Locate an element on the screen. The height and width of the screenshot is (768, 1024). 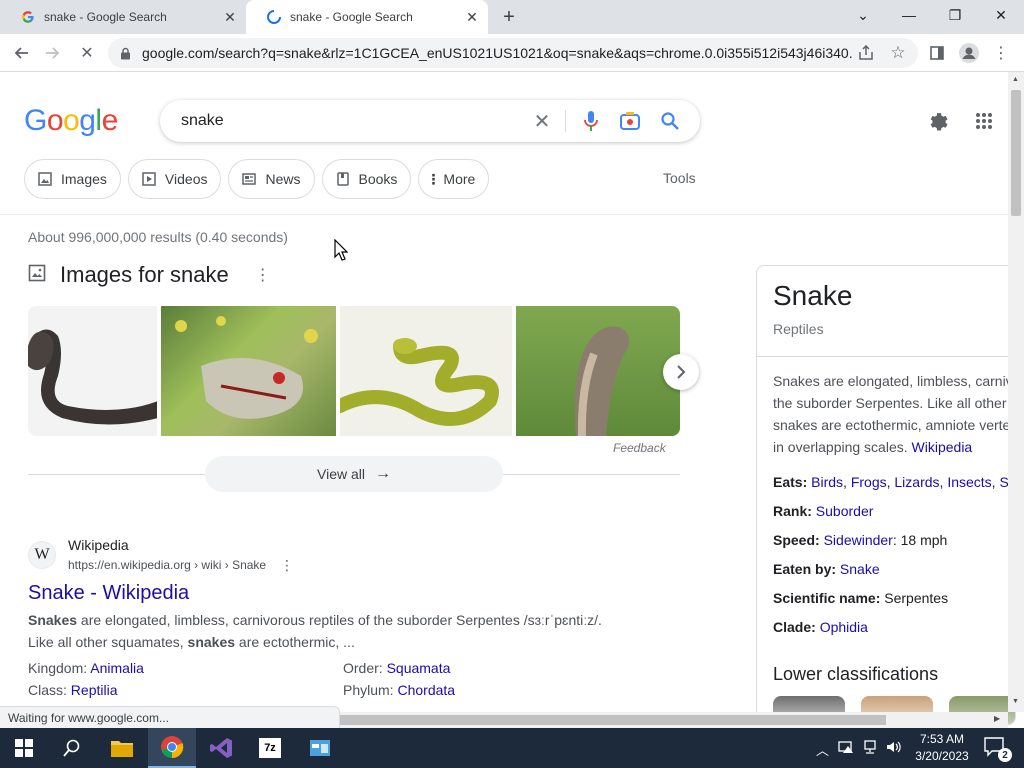
fact-label: Phylum: is located at coordinates (370, 690).